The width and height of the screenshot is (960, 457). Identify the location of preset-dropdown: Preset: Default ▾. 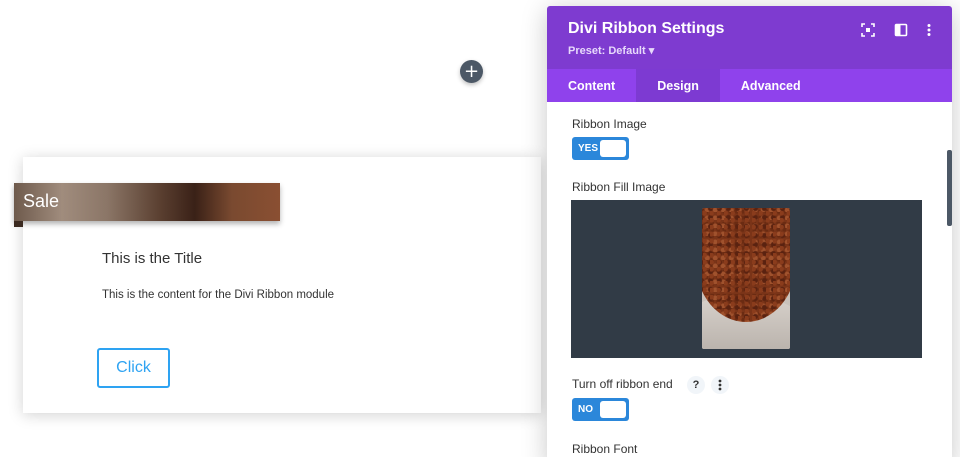
(611, 50).